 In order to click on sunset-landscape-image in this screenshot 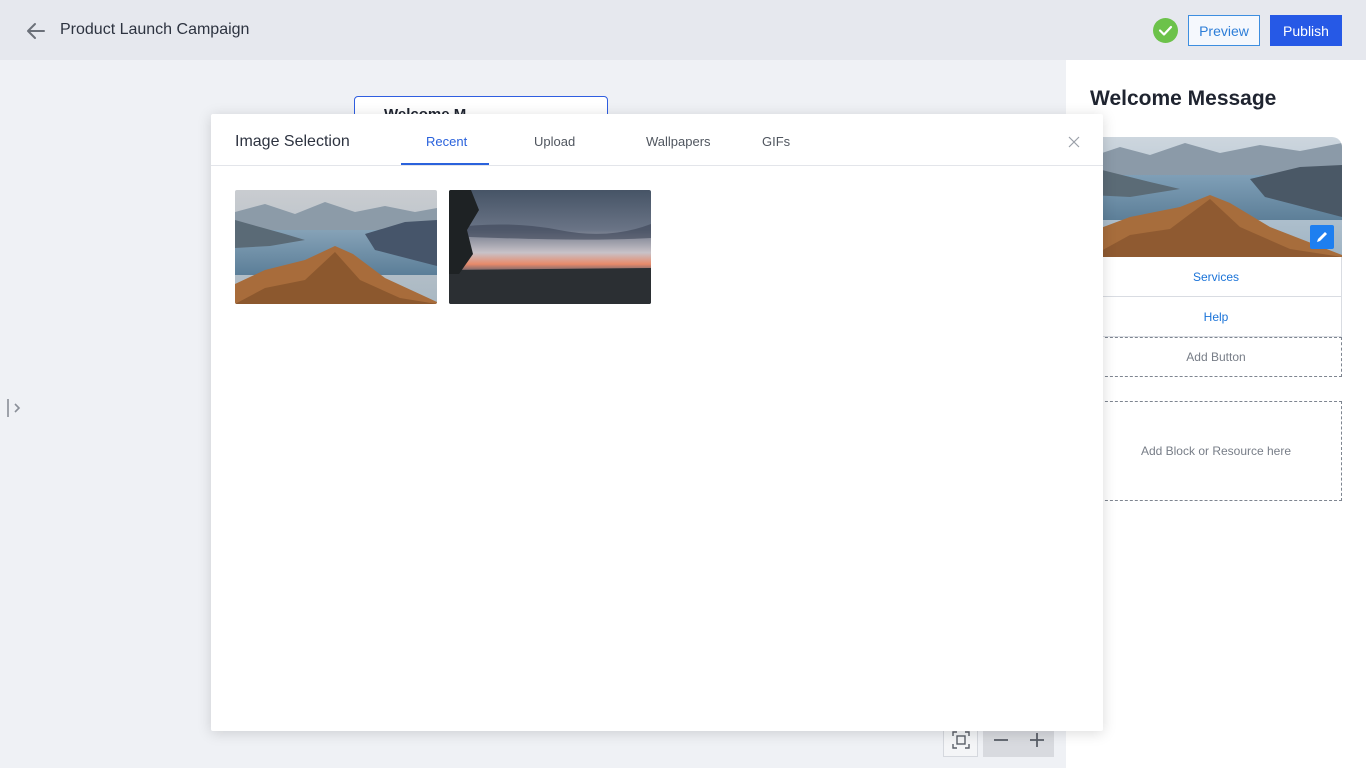, I will do `click(550, 247)`.